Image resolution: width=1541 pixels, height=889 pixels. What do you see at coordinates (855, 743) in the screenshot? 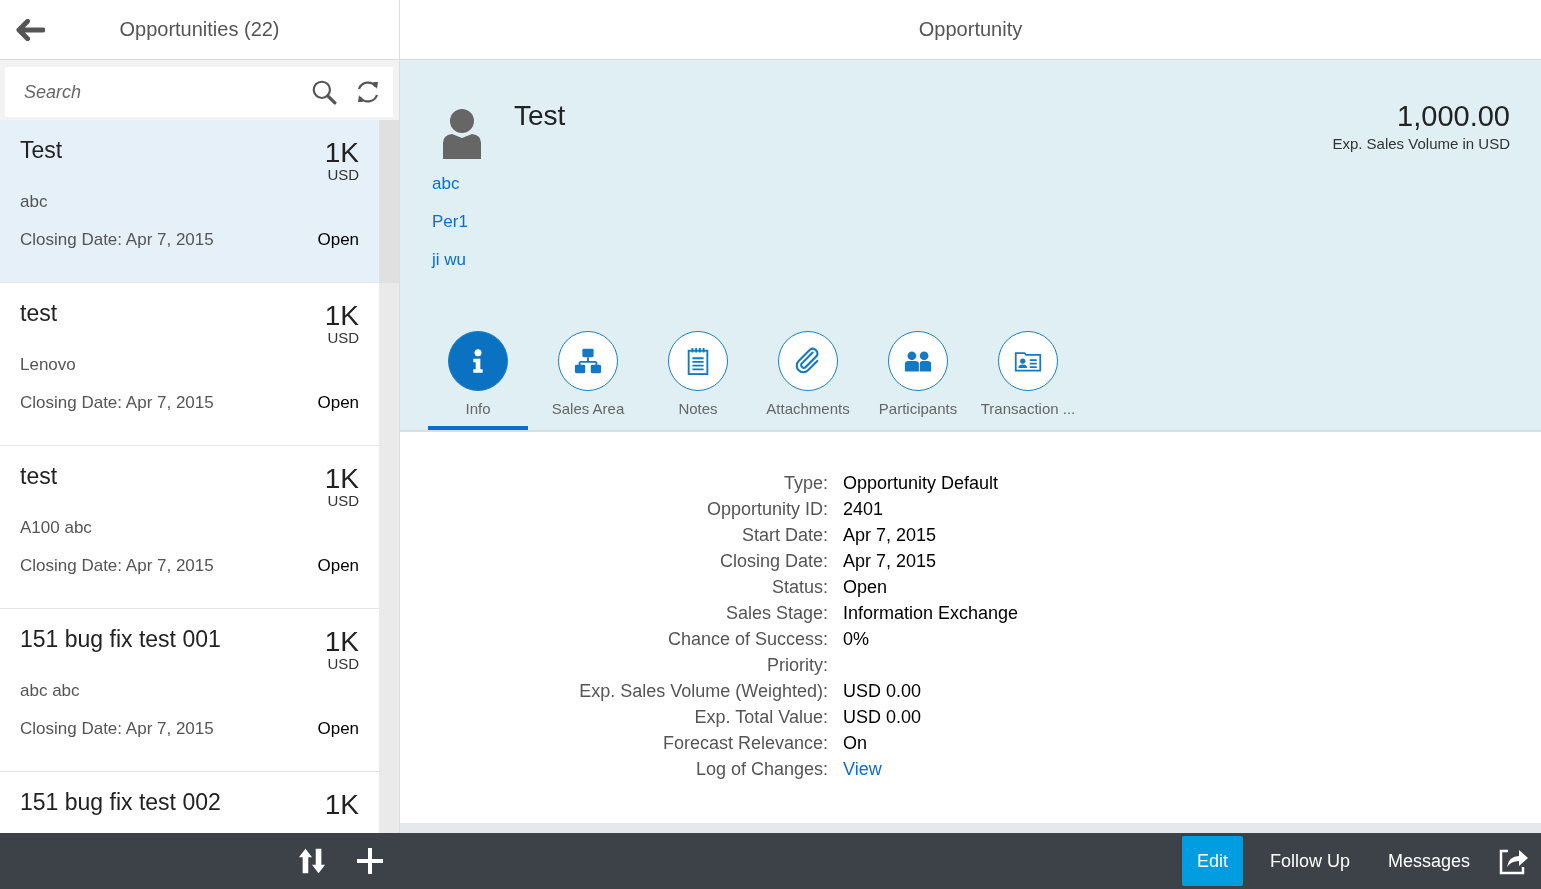
I see `field-value: On` at bounding box center [855, 743].